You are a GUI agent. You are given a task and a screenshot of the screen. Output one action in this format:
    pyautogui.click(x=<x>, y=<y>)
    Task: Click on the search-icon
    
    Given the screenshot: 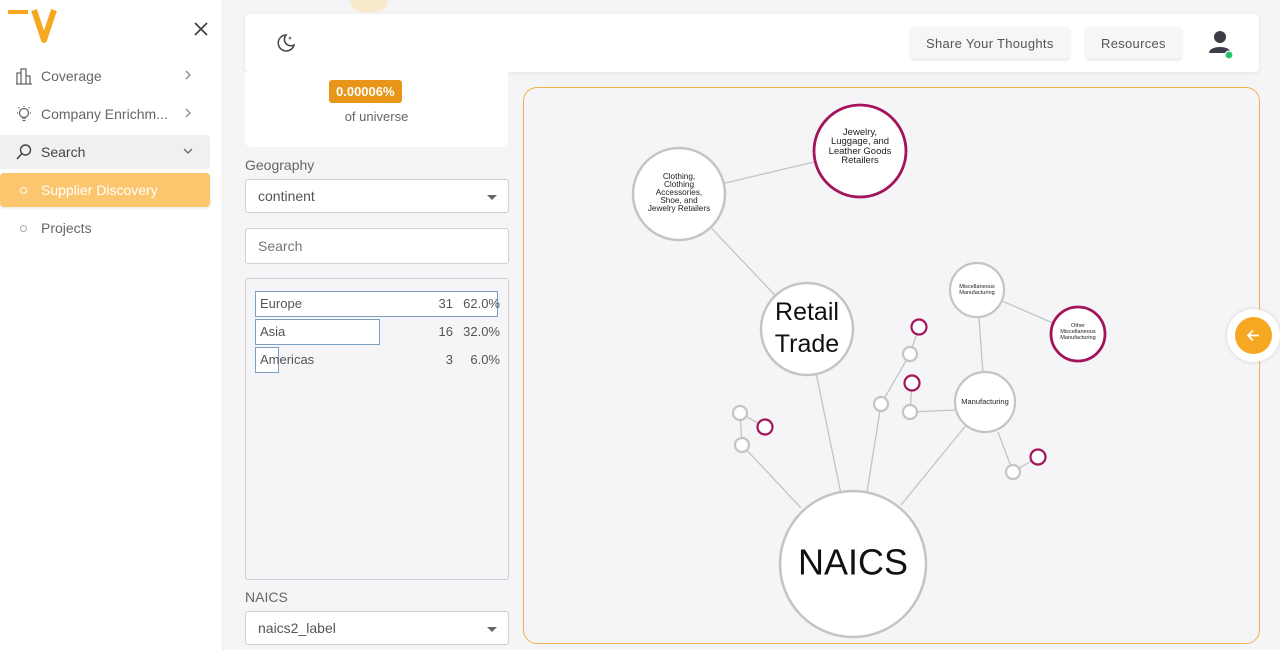 What is the action you would take?
    pyautogui.click(x=24, y=152)
    